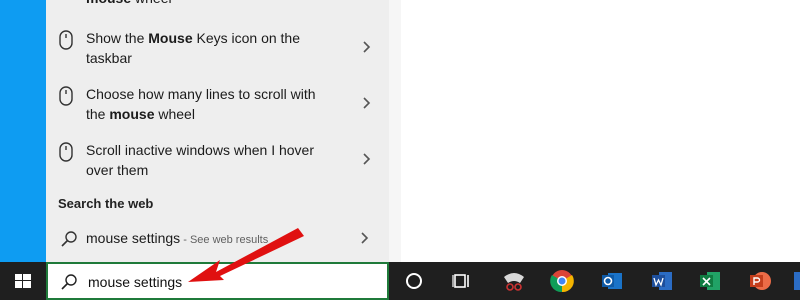 This screenshot has height=300, width=800. I want to click on taskbar: mouse settings, so click(400, 281).